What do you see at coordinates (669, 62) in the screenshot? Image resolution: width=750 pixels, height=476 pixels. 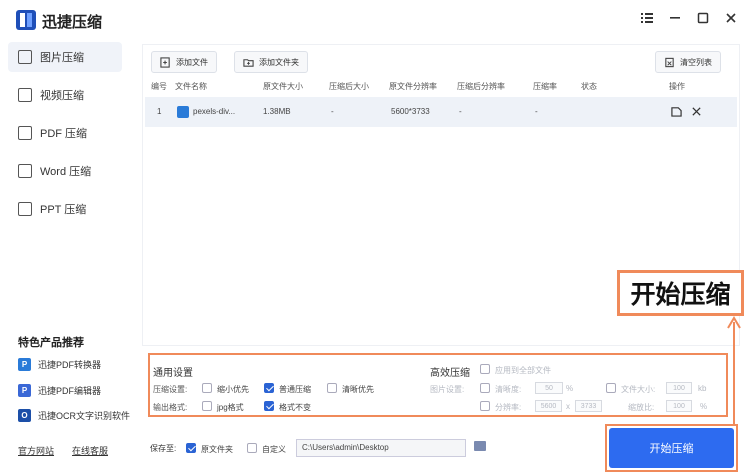 I see `clear-list-icon` at bounding box center [669, 62].